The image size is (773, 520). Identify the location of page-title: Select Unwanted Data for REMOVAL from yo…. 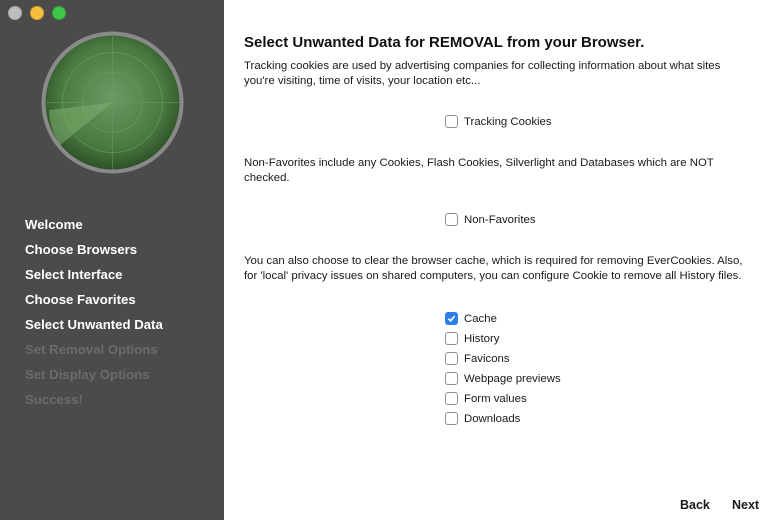
(444, 42).